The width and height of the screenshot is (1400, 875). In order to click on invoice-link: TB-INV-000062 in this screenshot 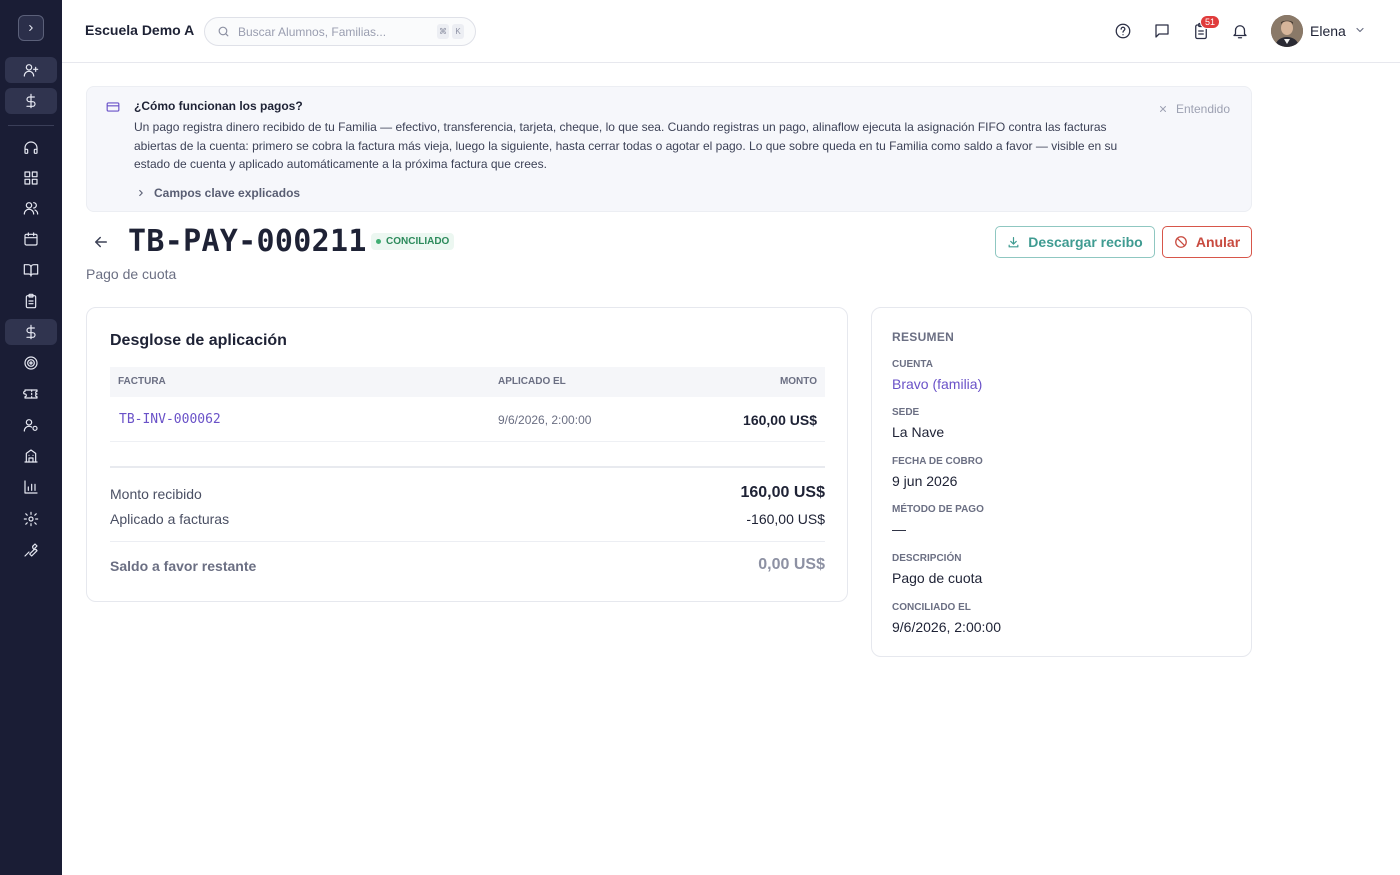, I will do `click(170, 419)`.